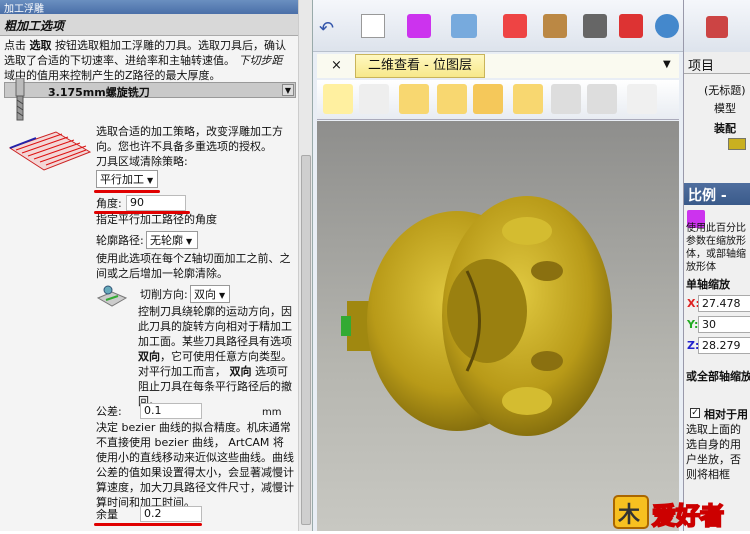 Image resolution: width=750 pixels, height=534 pixels. I want to click on relative-checkbox: ✓, so click(695, 413).